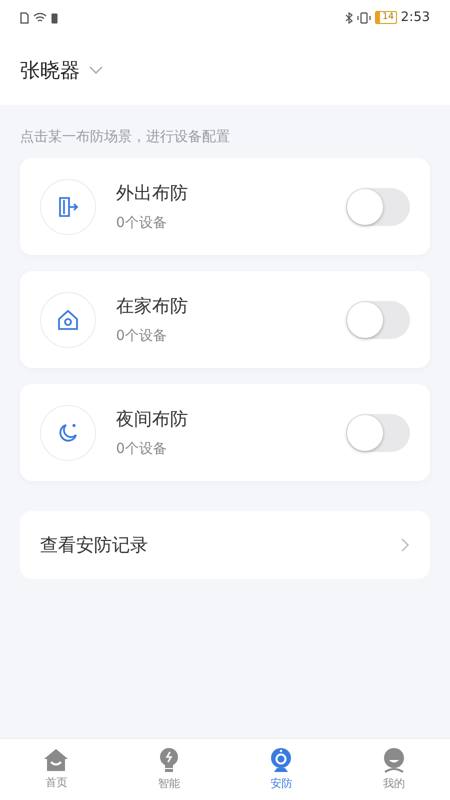 The image size is (450, 800). I want to click on tab-bar-item: 安防, so click(281, 769).